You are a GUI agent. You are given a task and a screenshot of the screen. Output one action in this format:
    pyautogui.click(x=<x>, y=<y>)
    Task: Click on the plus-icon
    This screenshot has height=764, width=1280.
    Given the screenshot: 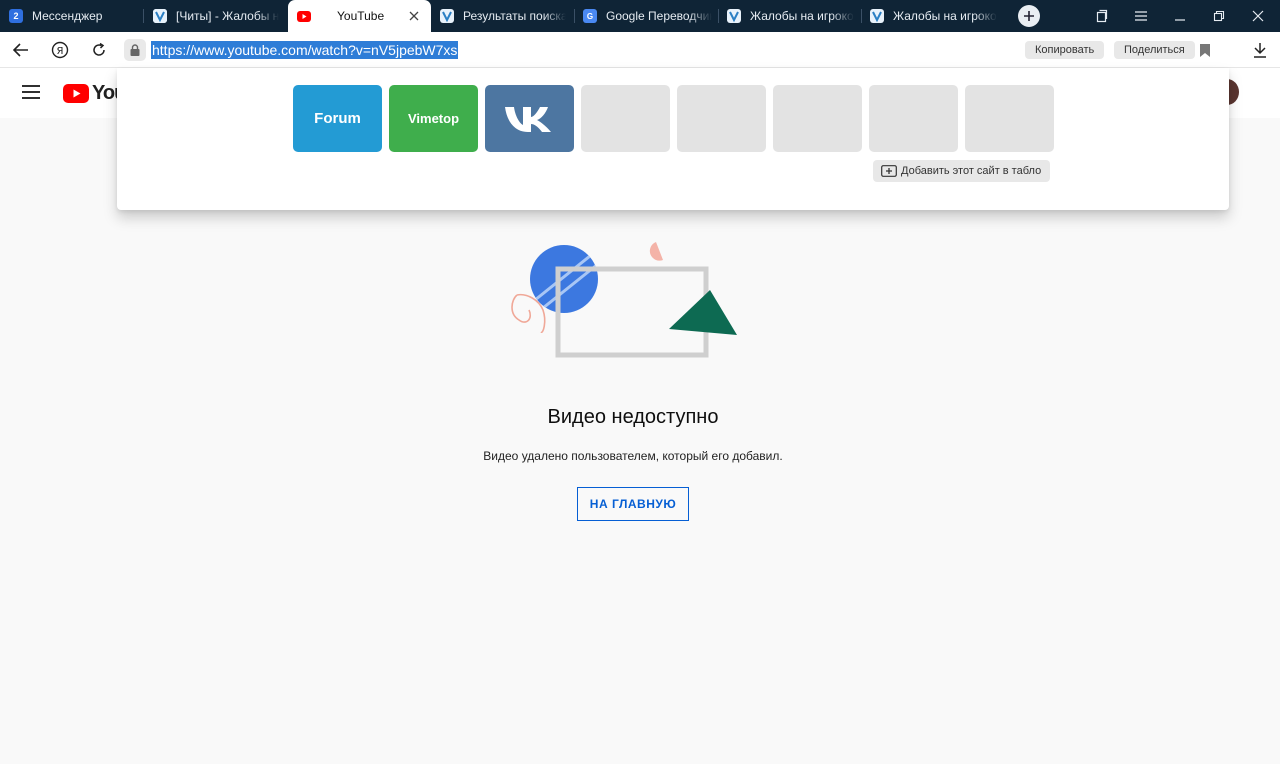 What is the action you would take?
    pyautogui.click(x=1029, y=16)
    